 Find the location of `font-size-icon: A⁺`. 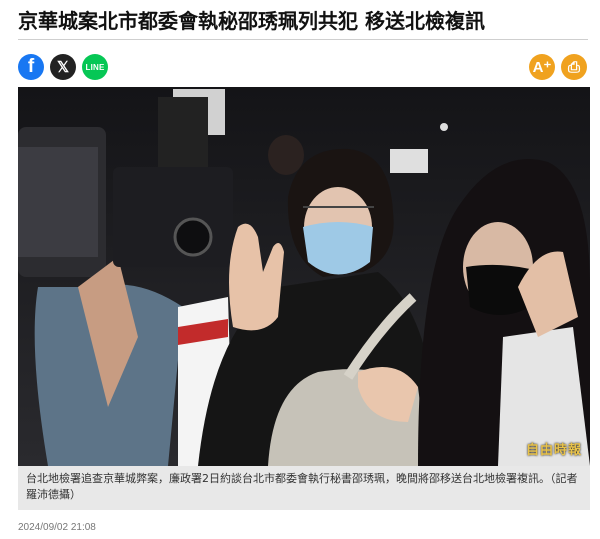

font-size-icon: A⁺ is located at coordinates (542, 67).